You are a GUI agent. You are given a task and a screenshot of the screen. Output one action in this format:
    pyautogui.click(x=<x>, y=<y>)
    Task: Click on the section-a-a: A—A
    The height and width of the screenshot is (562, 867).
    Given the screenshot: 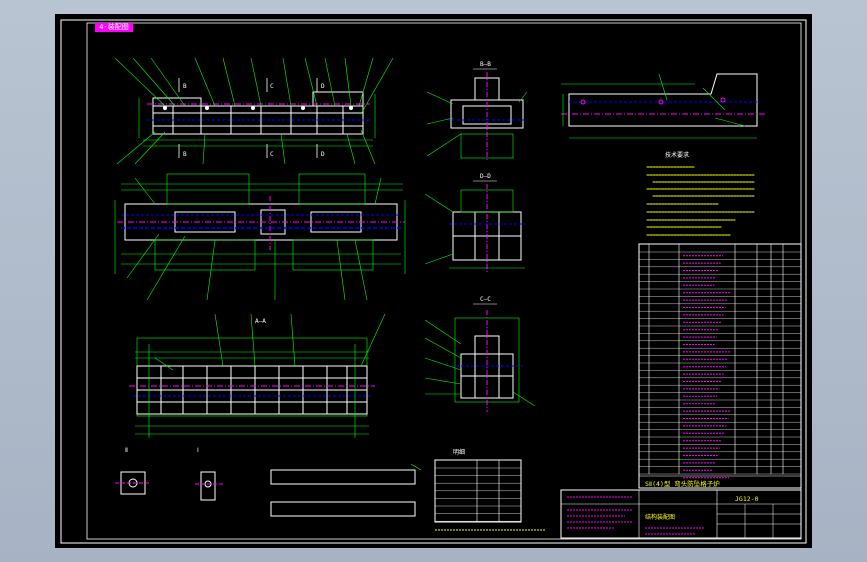 What is the action you would take?
    pyautogui.click(x=257, y=375)
    